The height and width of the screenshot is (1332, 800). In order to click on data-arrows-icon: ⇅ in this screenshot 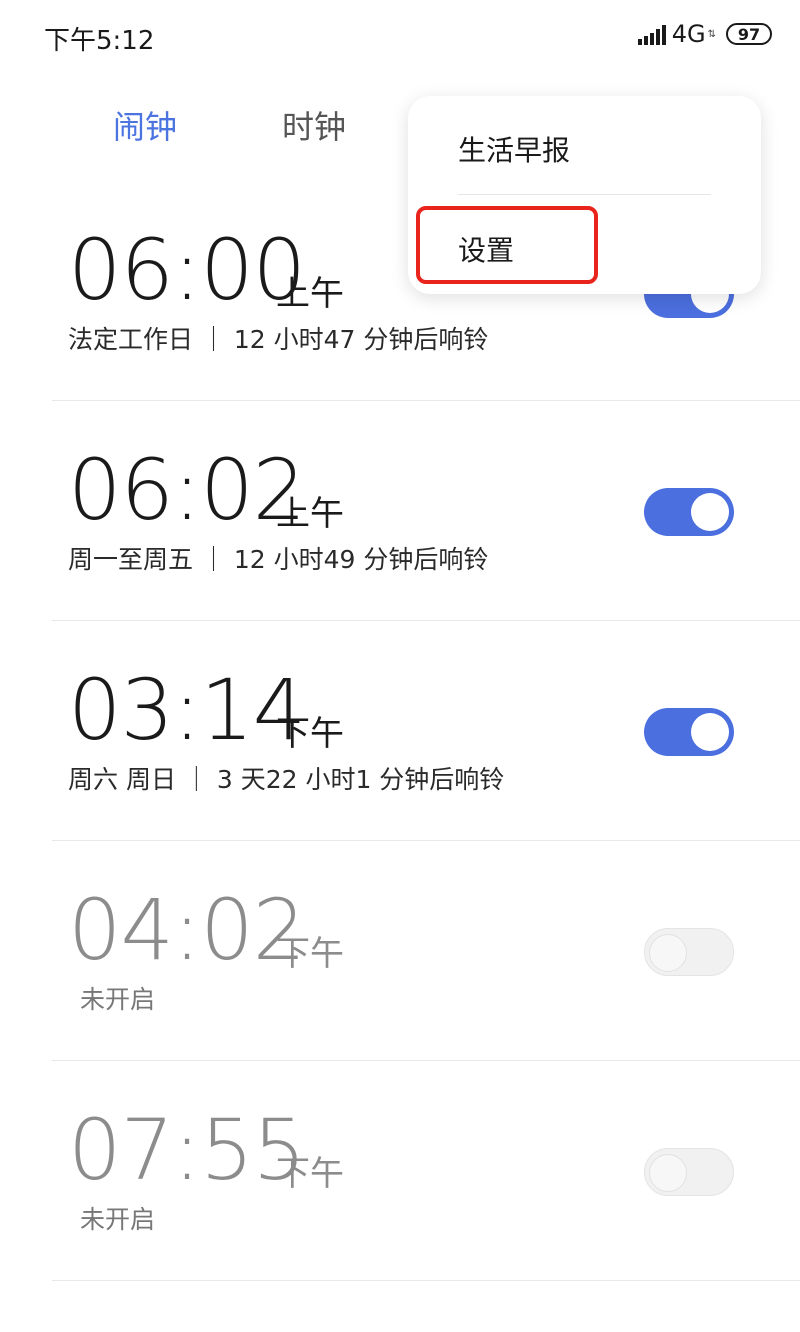, I will do `click(711, 34)`.